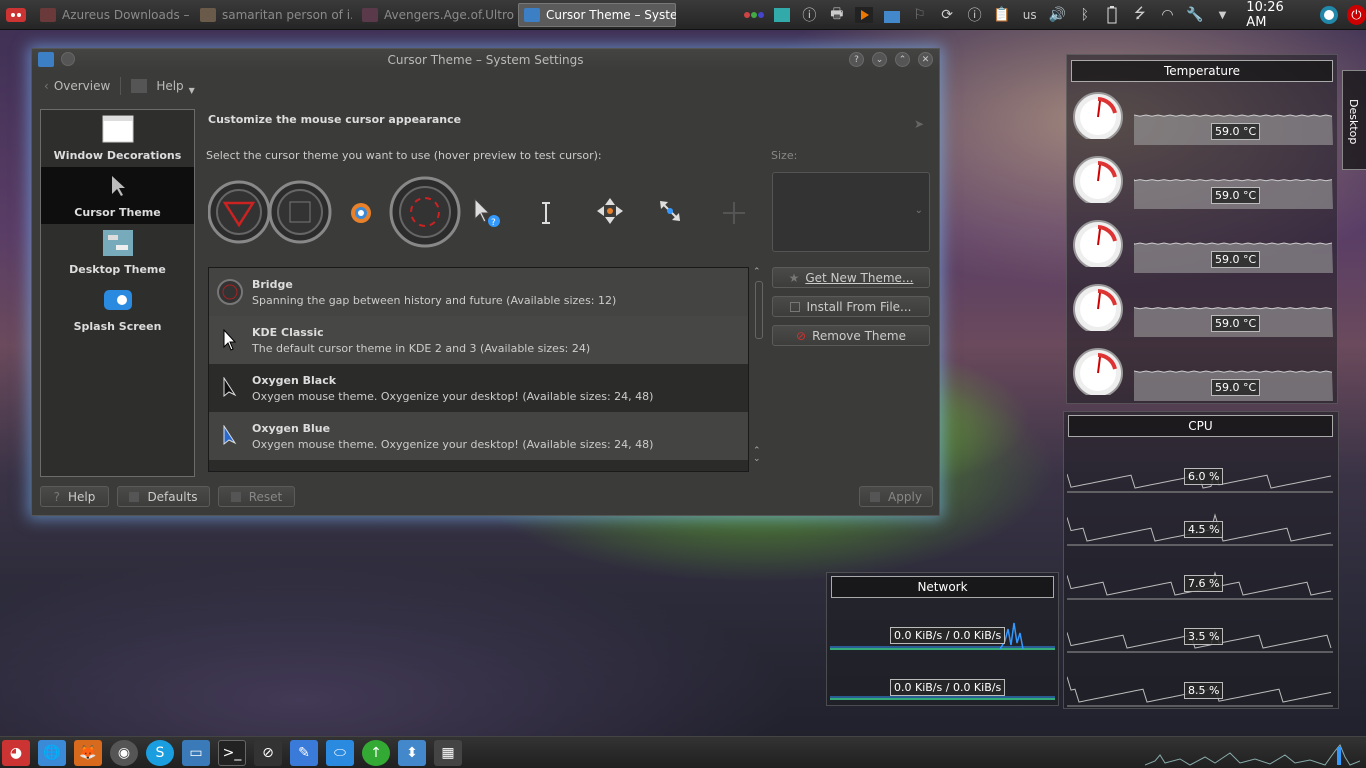 The height and width of the screenshot is (768, 1366). I want to click on skype-icon: S, so click(160, 753).